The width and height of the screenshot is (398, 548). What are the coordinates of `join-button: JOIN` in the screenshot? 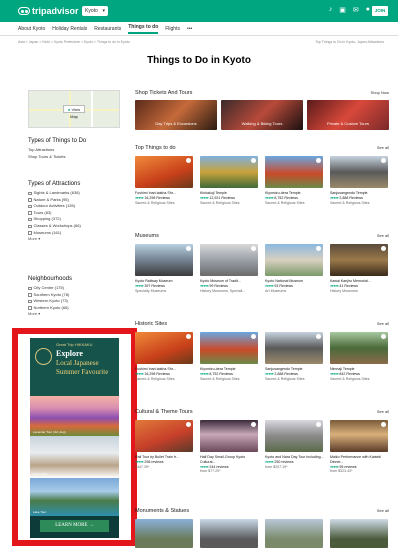 It's located at (380, 11).